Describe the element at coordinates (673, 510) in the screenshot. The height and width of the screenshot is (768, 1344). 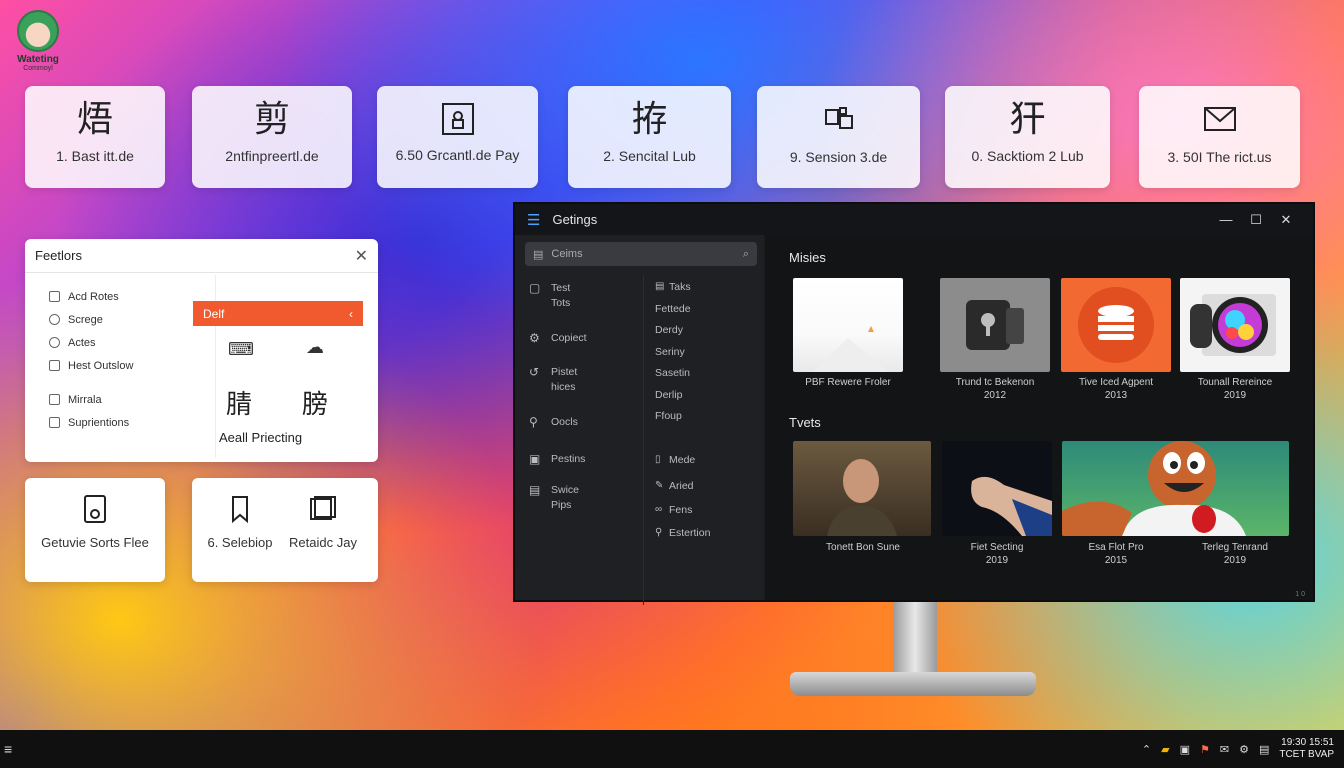
I see `sub-item: ∞ Fens` at that location.